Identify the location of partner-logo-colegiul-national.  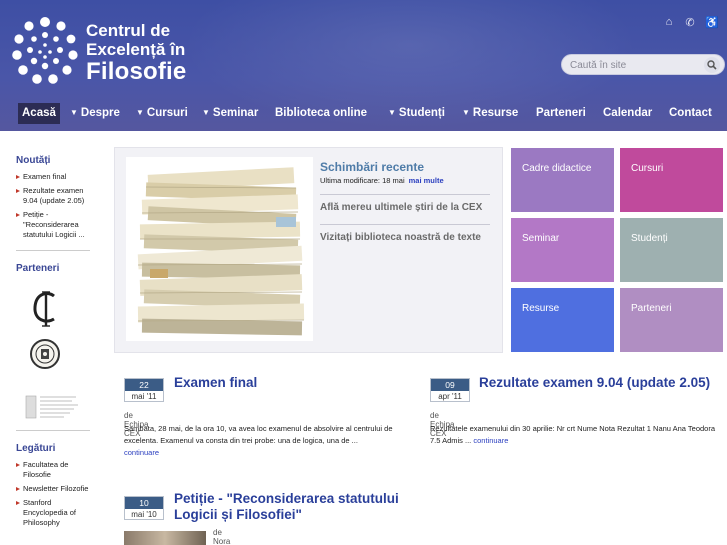
(45, 354).